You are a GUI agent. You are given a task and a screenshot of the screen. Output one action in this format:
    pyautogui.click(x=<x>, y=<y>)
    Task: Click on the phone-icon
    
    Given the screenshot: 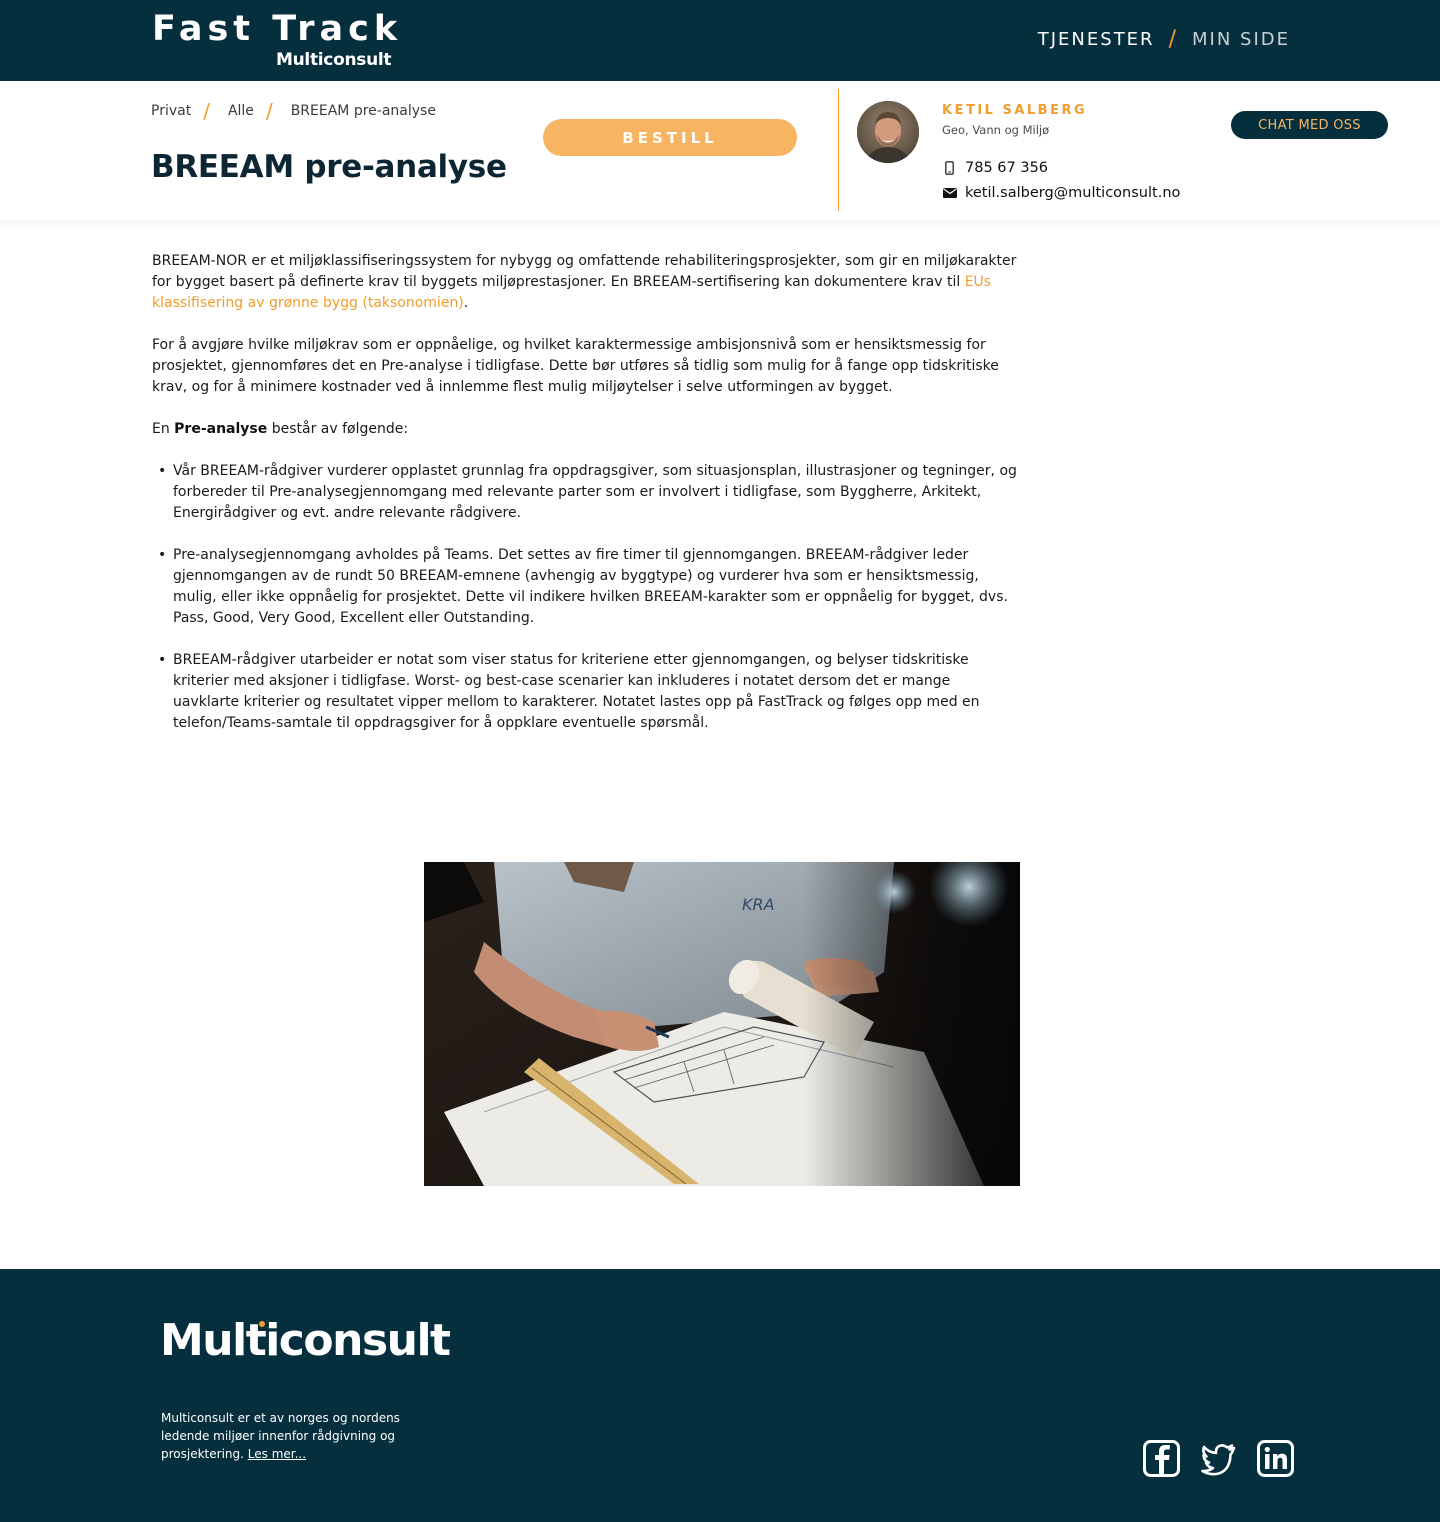 What is the action you would take?
    pyautogui.click(x=949, y=168)
    